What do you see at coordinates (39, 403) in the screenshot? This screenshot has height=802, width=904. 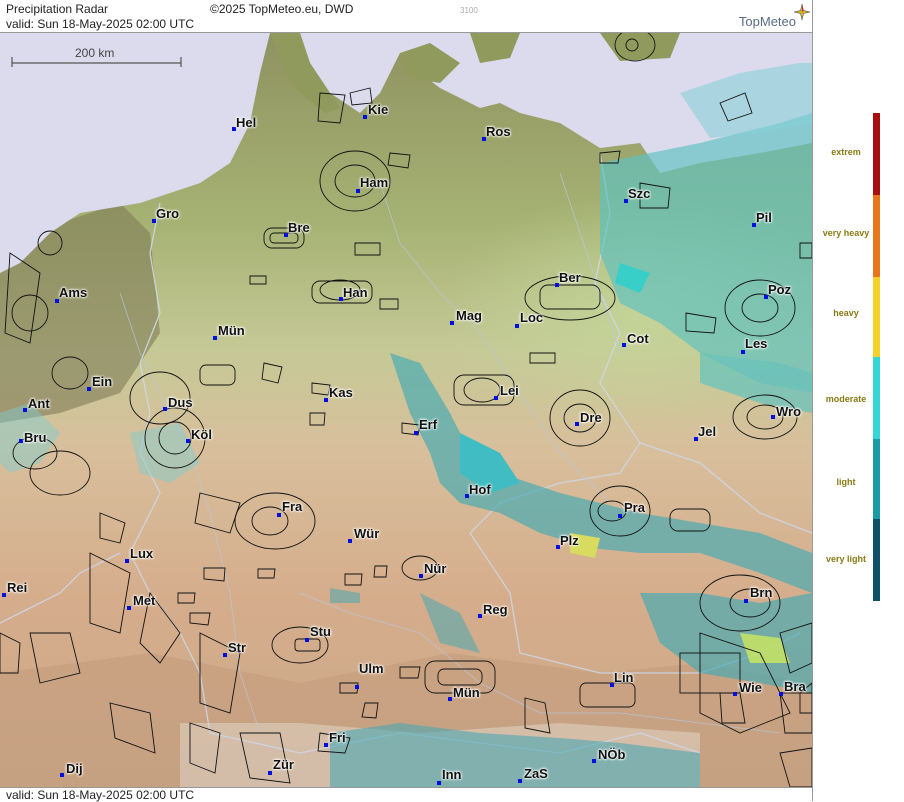 I see `city-label-antwerpen: Ant` at bounding box center [39, 403].